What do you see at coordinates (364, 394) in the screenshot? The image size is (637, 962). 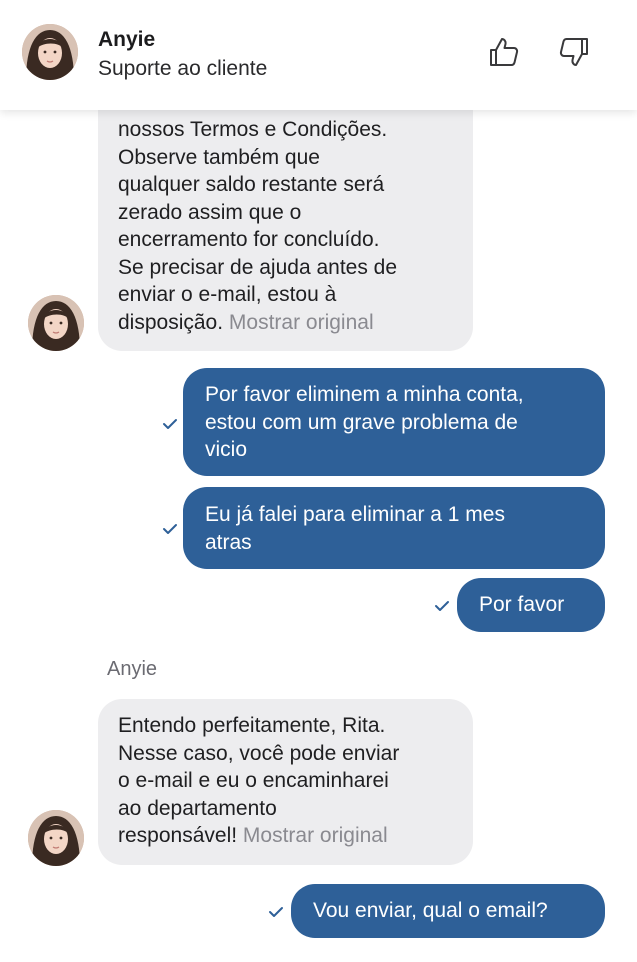 I see `message-line: Por favor eliminem a minha conta,` at bounding box center [364, 394].